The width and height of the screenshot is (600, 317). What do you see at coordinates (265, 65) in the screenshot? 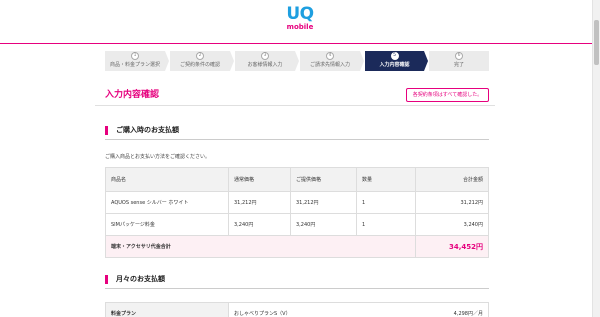
I see `step-label: お客様情報入力` at bounding box center [265, 65].